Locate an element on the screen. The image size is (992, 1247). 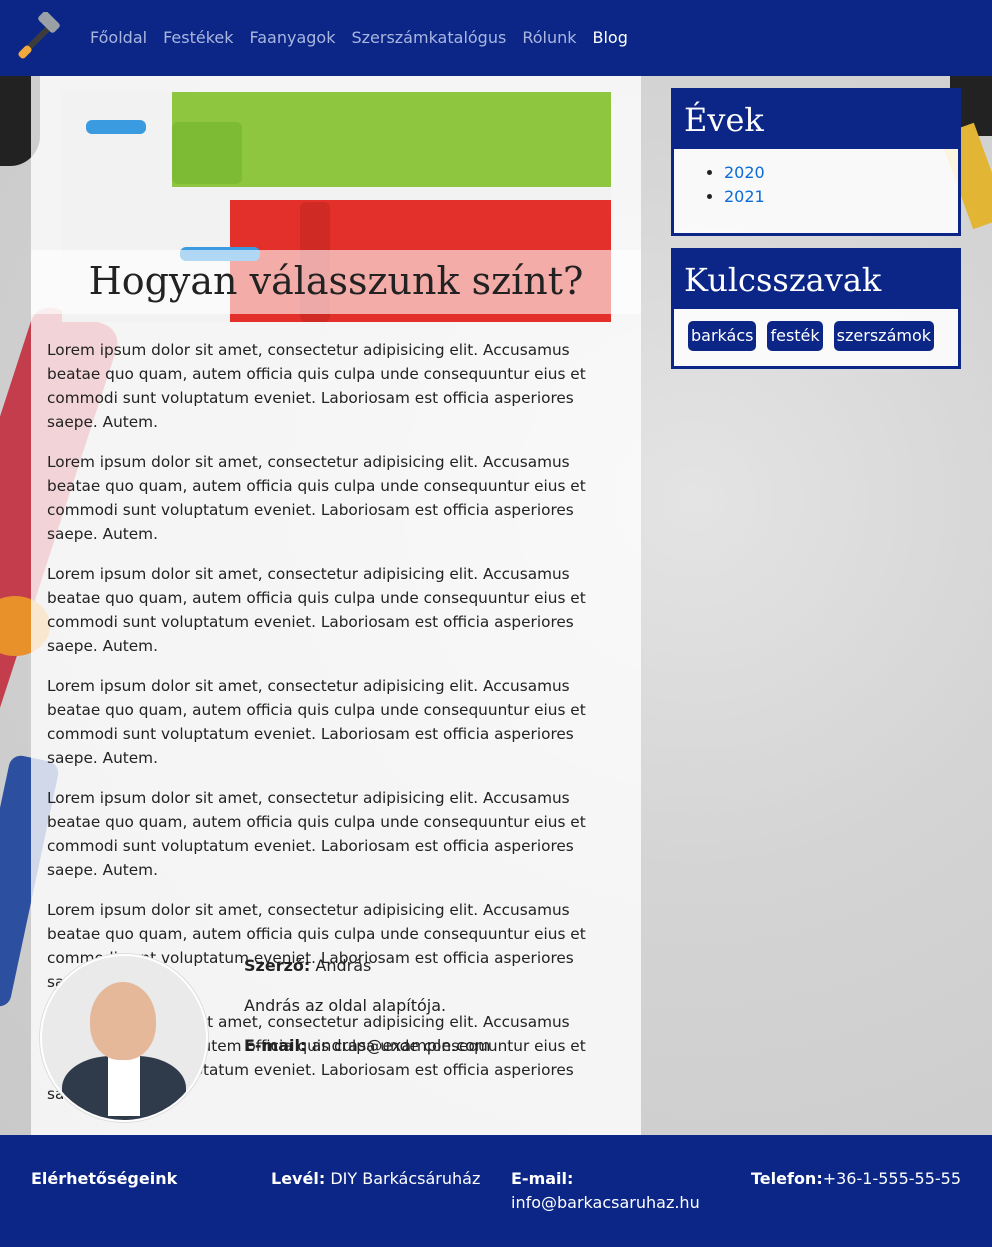
years-card: Évek 2020 2021 is located at coordinates (816, 162).